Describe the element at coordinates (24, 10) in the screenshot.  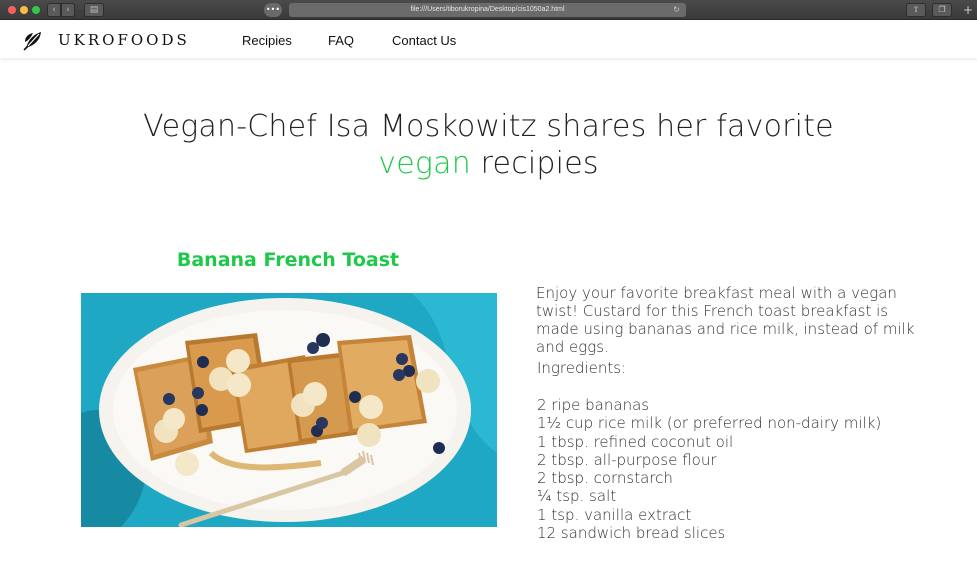
I see `minimize-window-button` at that location.